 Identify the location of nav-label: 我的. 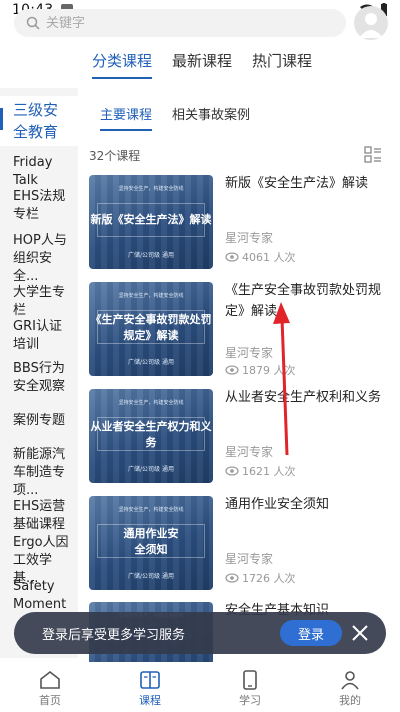
(350, 700).